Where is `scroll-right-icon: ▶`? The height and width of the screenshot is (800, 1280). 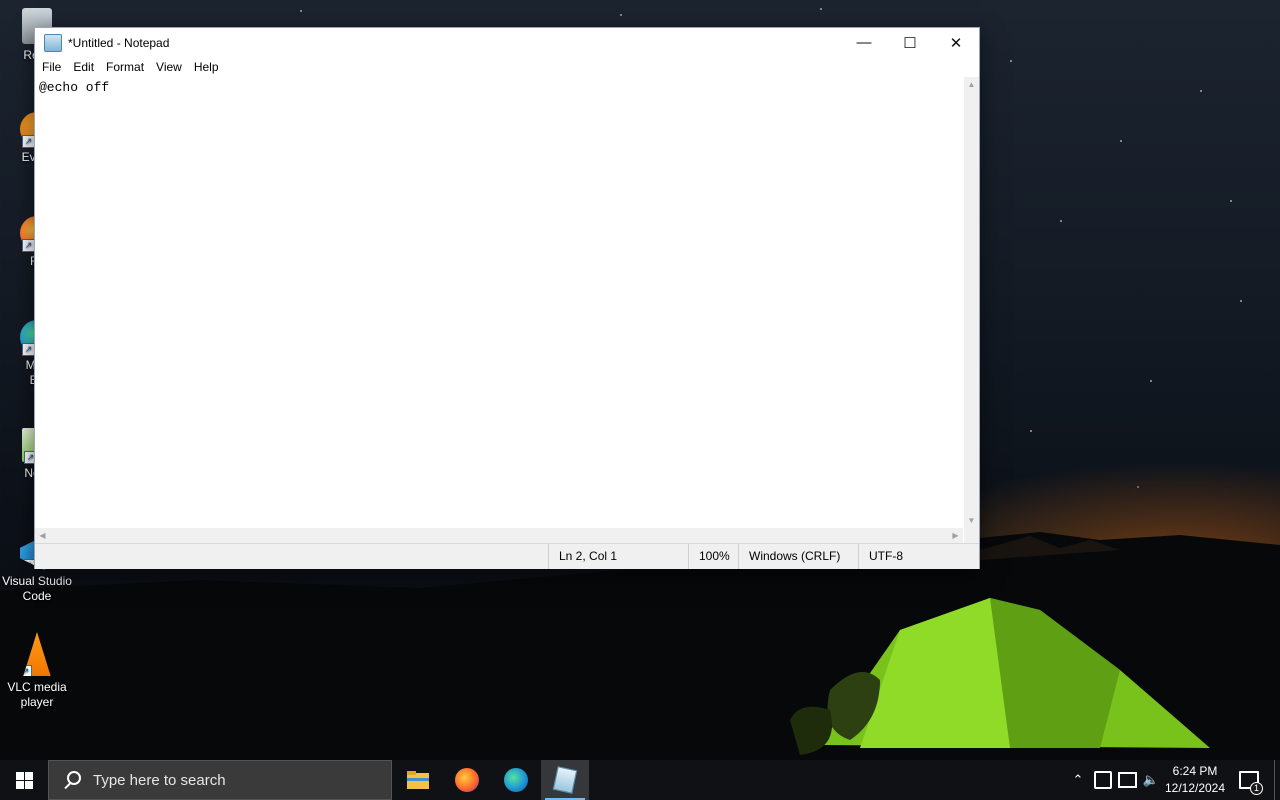
scroll-right-icon: ▶ is located at coordinates (955, 535).